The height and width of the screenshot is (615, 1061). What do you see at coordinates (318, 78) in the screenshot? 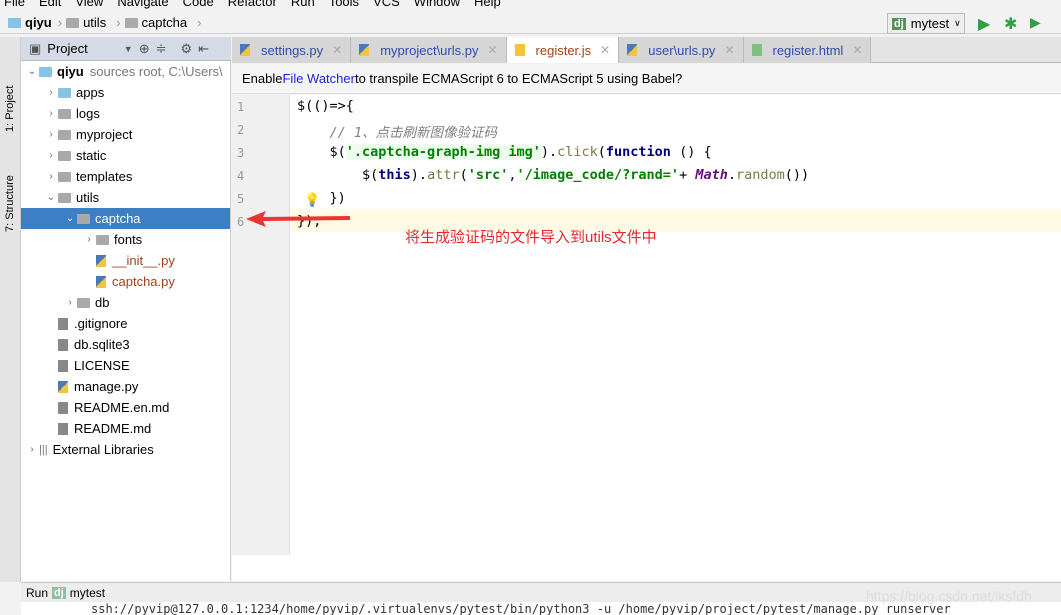
I see `file-watcher-link: File Watcher` at bounding box center [318, 78].